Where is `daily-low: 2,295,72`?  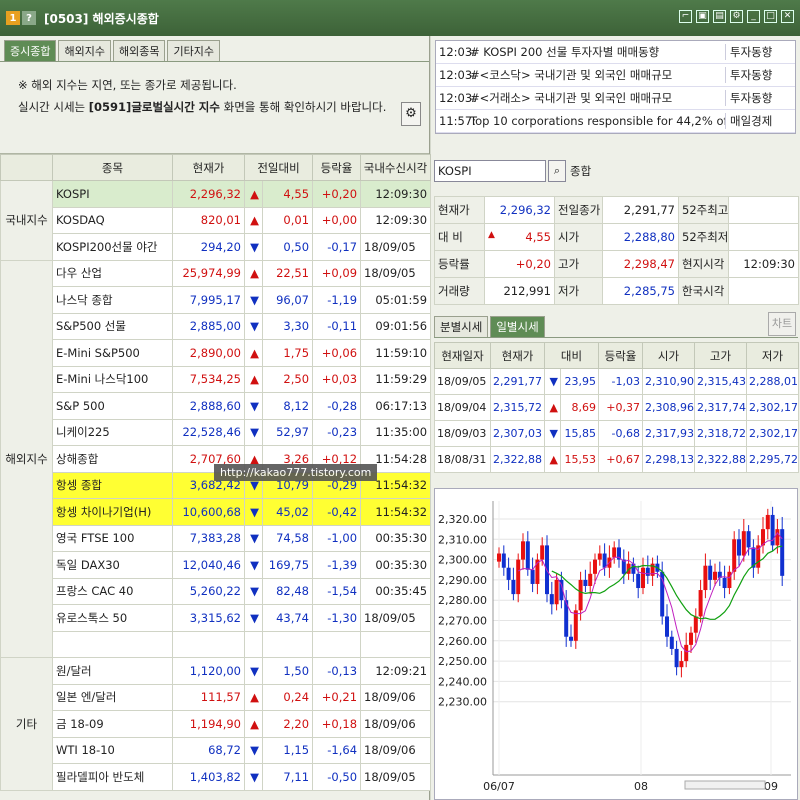
daily-low: 2,295,72 is located at coordinates (773, 459).